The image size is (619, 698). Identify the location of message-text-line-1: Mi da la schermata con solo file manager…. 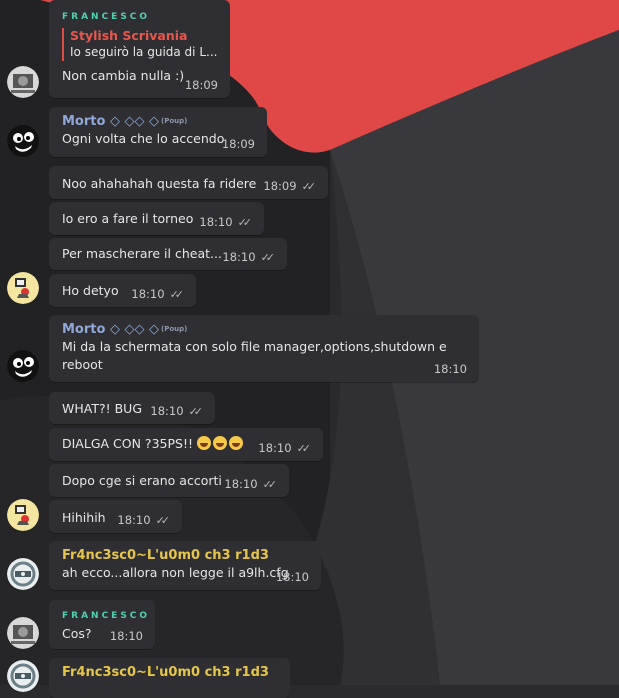
(254, 346).